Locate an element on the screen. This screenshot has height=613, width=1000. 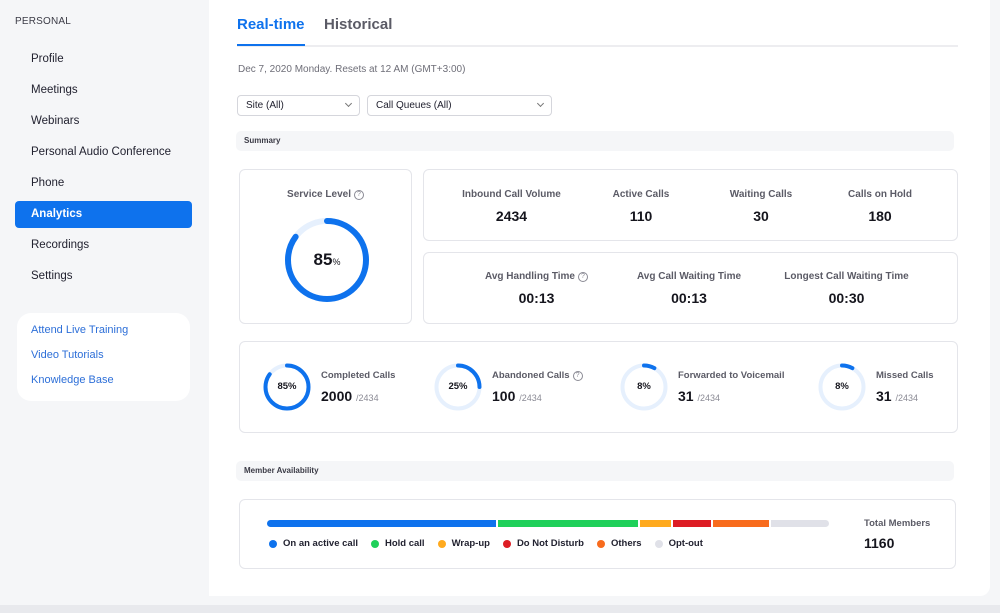
metric-inbound-call-volume: Inbound Call Volume 2434 is located at coordinates (511, 206).